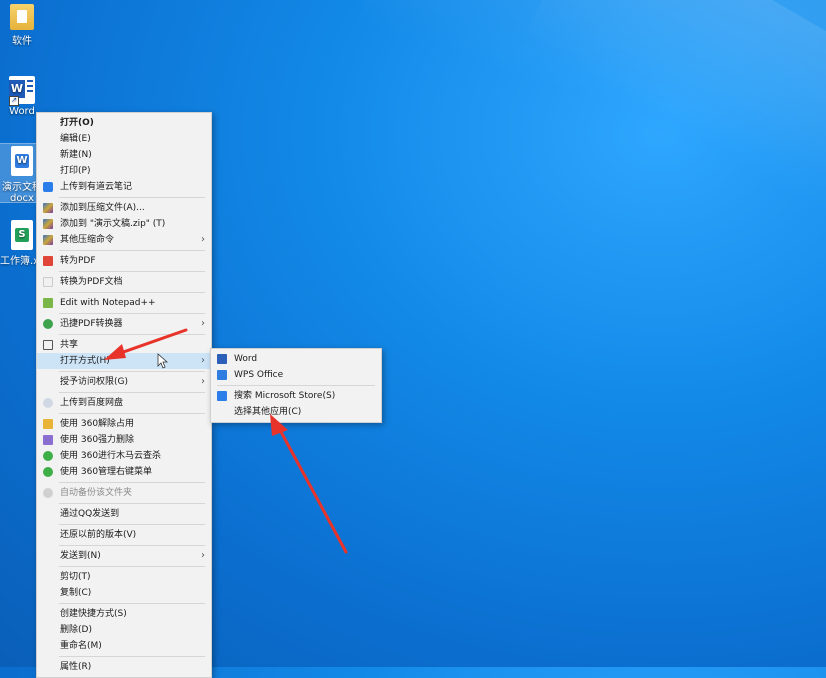 The width and height of the screenshot is (826, 678). What do you see at coordinates (48, 472) in the screenshot?
I see `360-menu-icon` at bounding box center [48, 472].